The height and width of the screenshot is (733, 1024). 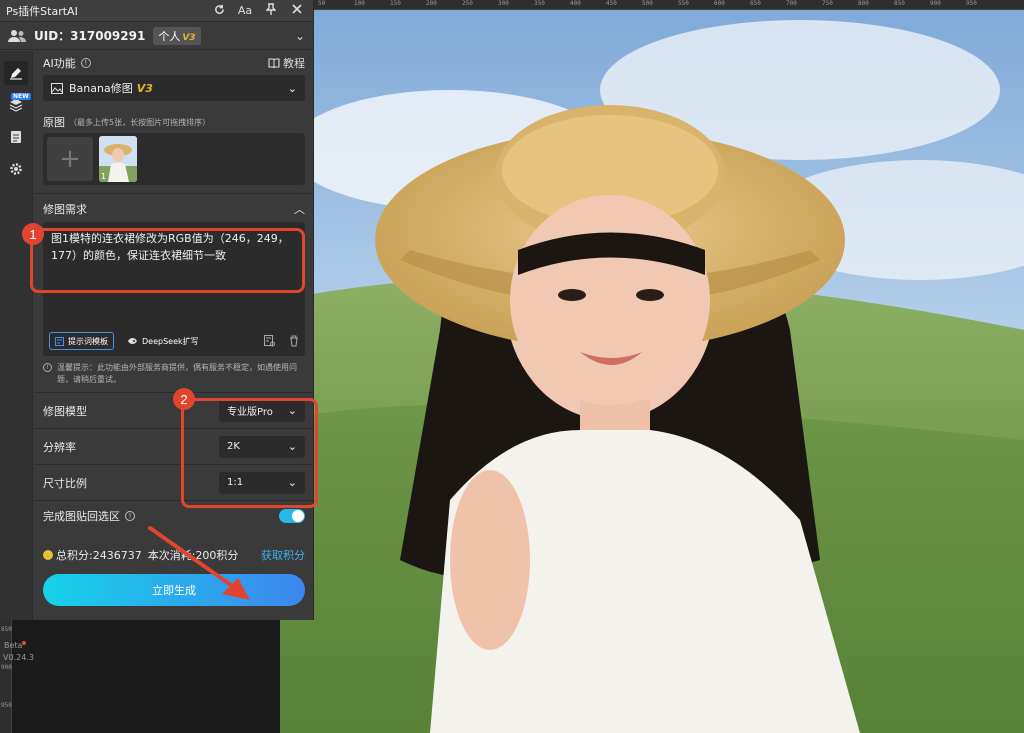 What do you see at coordinates (827, 3) in the screenshot?
I see `ruler-tick: 750` at bounding box center [827, 3].